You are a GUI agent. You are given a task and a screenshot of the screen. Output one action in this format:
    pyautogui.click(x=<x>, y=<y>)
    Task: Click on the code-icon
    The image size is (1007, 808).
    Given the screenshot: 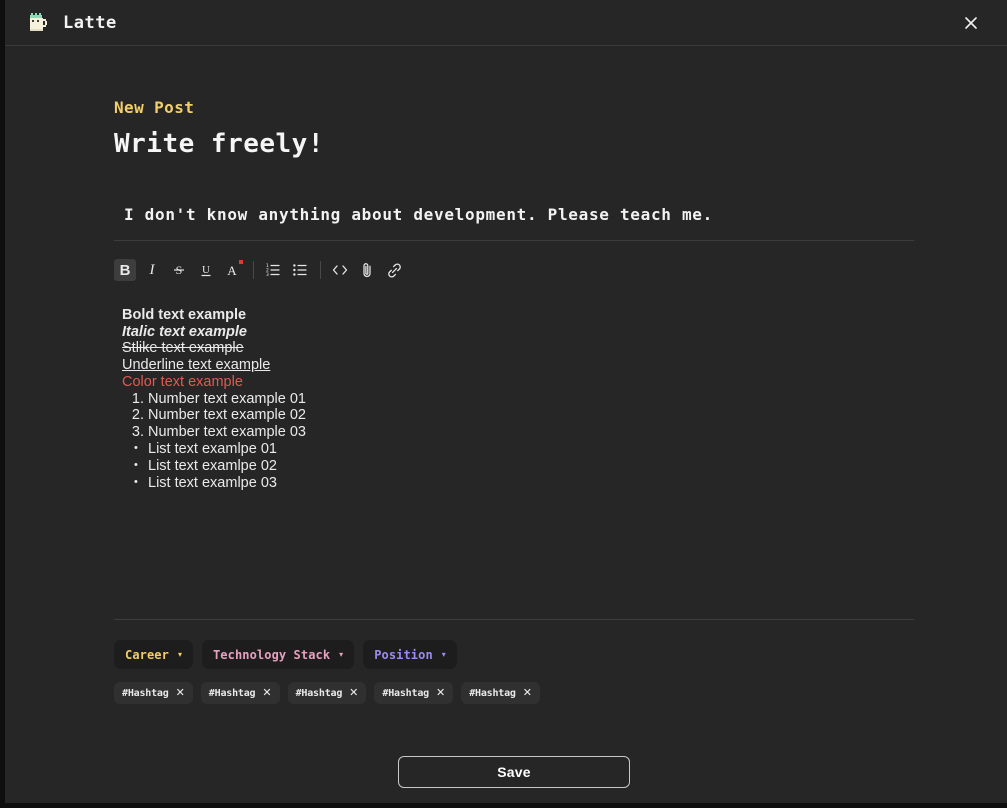 What is the action you would take?
    pyautogui.click(x=340, y=270)
    